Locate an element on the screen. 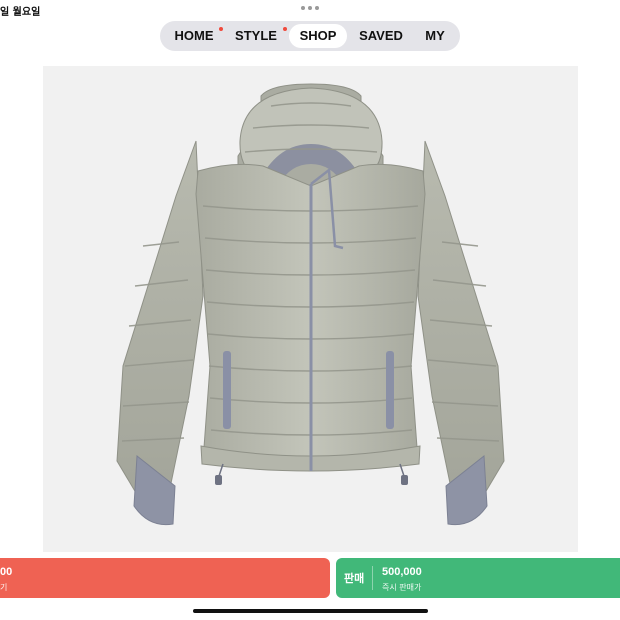  home-indicator is located at coordinates (310, 611).